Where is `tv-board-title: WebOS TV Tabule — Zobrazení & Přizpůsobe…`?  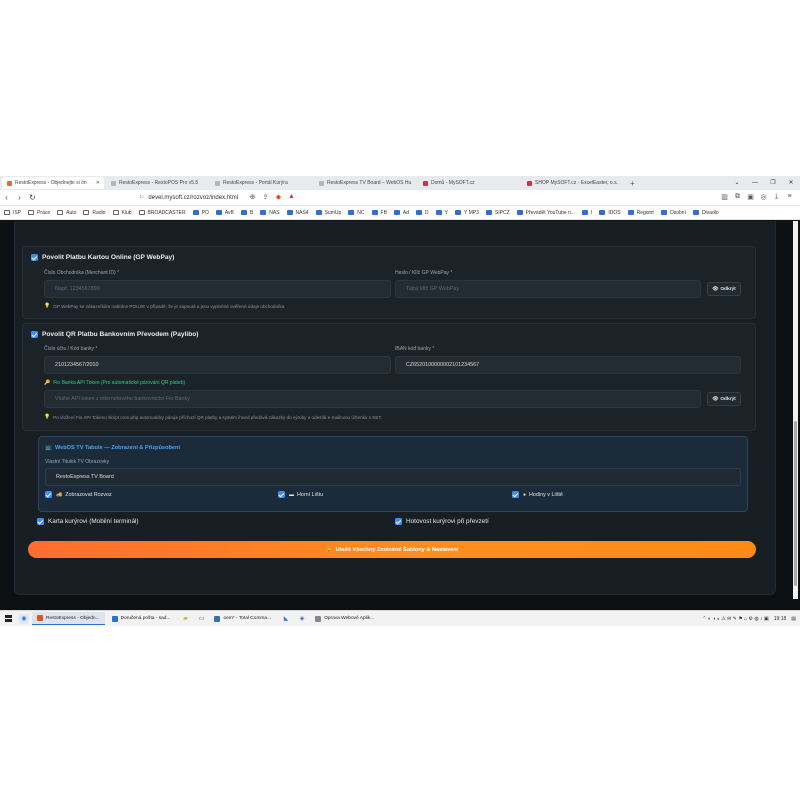 tv-board-title: WebOS TV Tabule — Zobrazení & Přizpůsobe… is located at coordinates (117, 448).